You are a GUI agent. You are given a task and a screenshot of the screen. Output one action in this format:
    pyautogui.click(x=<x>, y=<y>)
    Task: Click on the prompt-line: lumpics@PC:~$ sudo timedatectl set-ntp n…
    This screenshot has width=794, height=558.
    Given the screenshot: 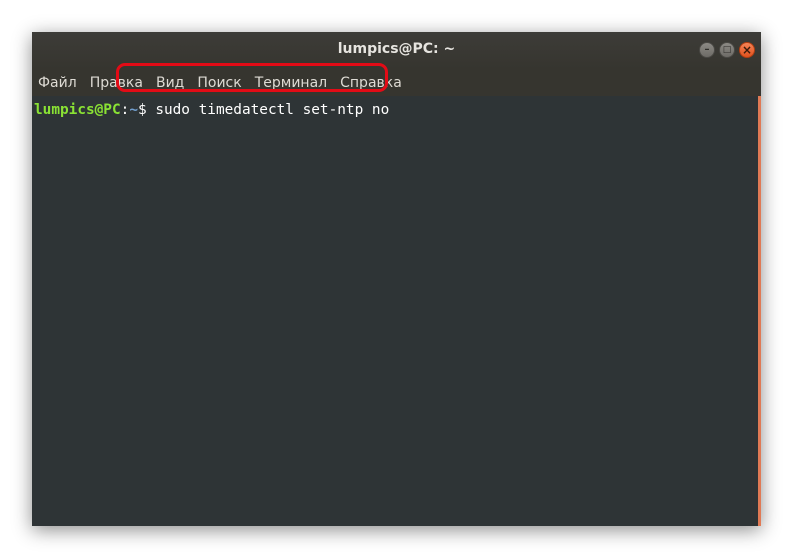 What is the action you would take?
    pyautogui.click(x=211, y=110)
    